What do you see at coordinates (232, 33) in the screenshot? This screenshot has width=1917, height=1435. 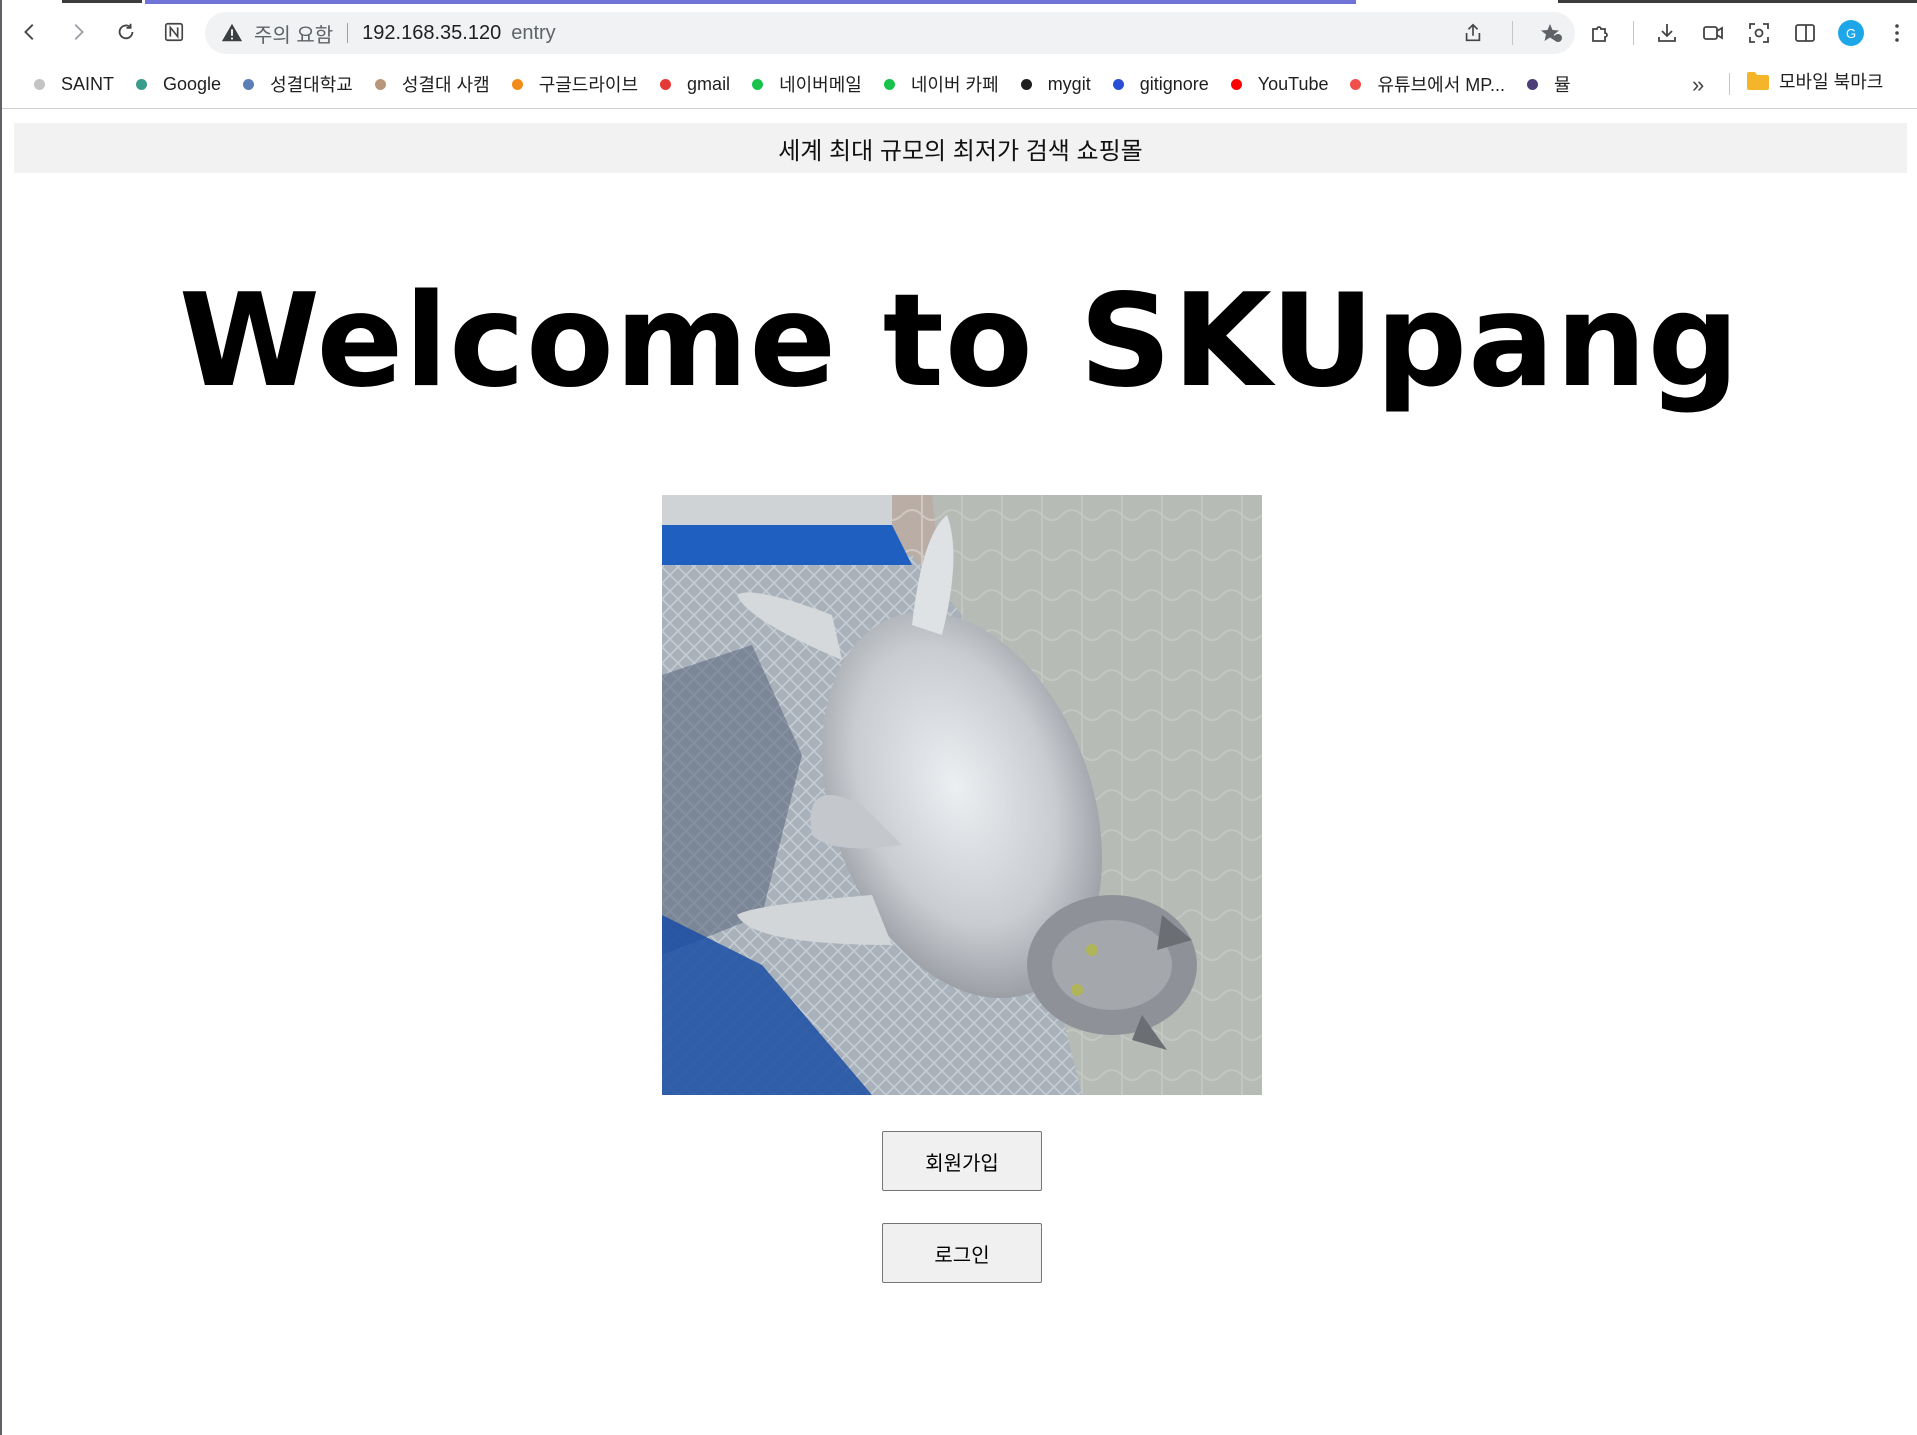 I see `warning-icon` at bounding box center [232, 33].